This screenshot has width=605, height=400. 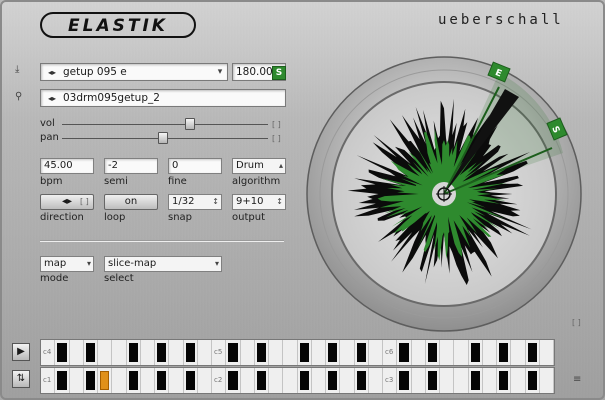 I want to click on sync-badge: S, so click(x=279, y=73).